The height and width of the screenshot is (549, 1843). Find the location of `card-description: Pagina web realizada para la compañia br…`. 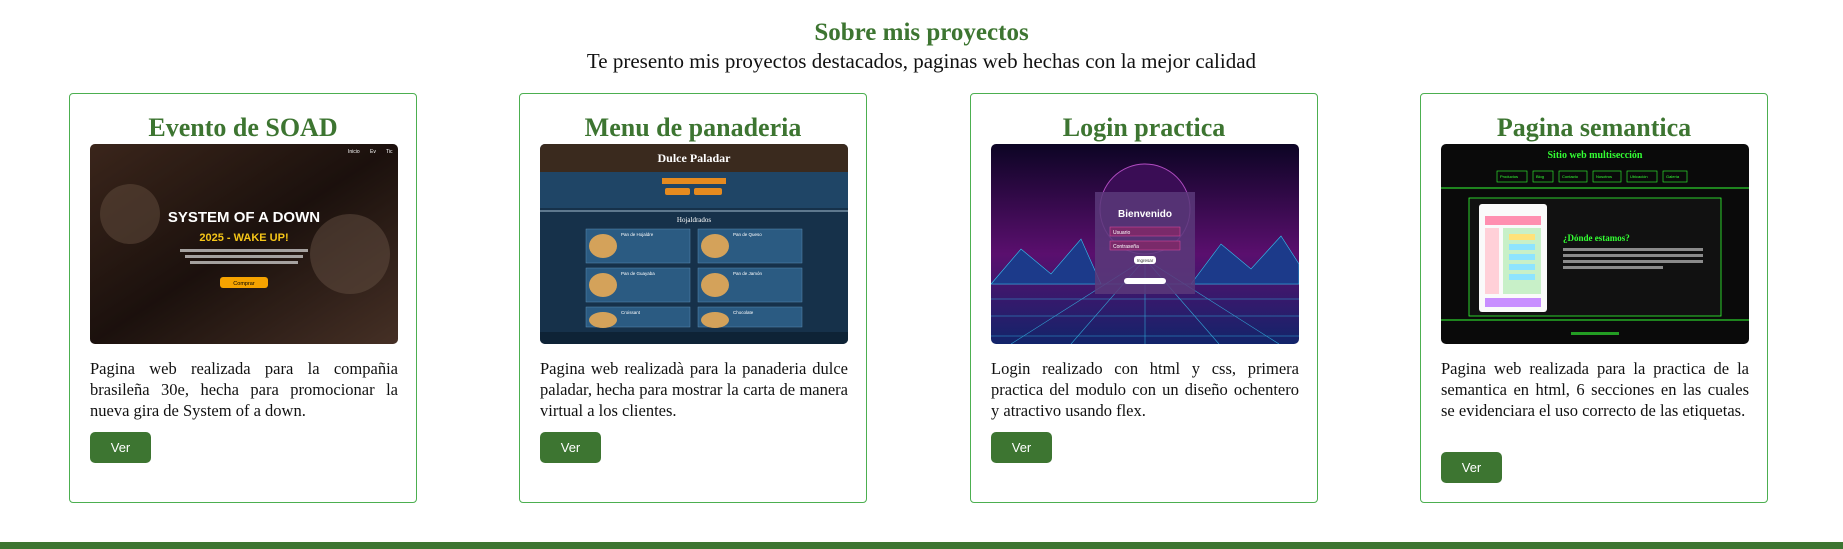

card-description: Pagina web realizada para la compañia br… is located at coordinates (244, 389).